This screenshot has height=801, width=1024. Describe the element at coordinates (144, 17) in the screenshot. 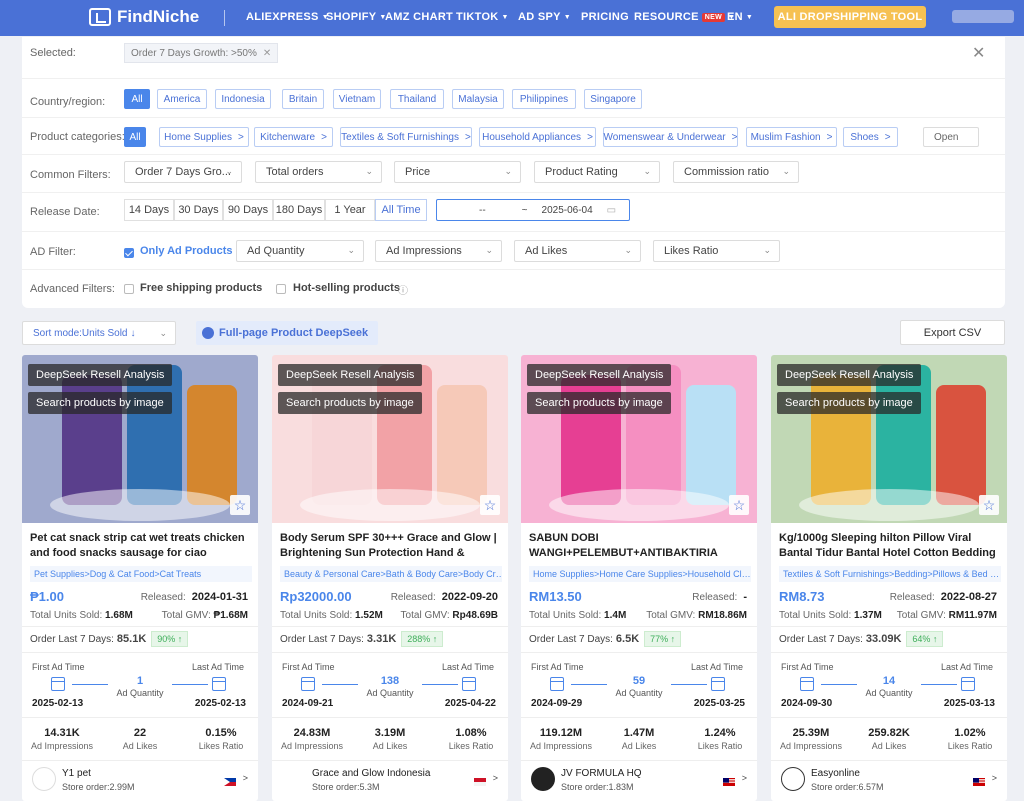

I see `brand-logo: FindNiche` at that location.